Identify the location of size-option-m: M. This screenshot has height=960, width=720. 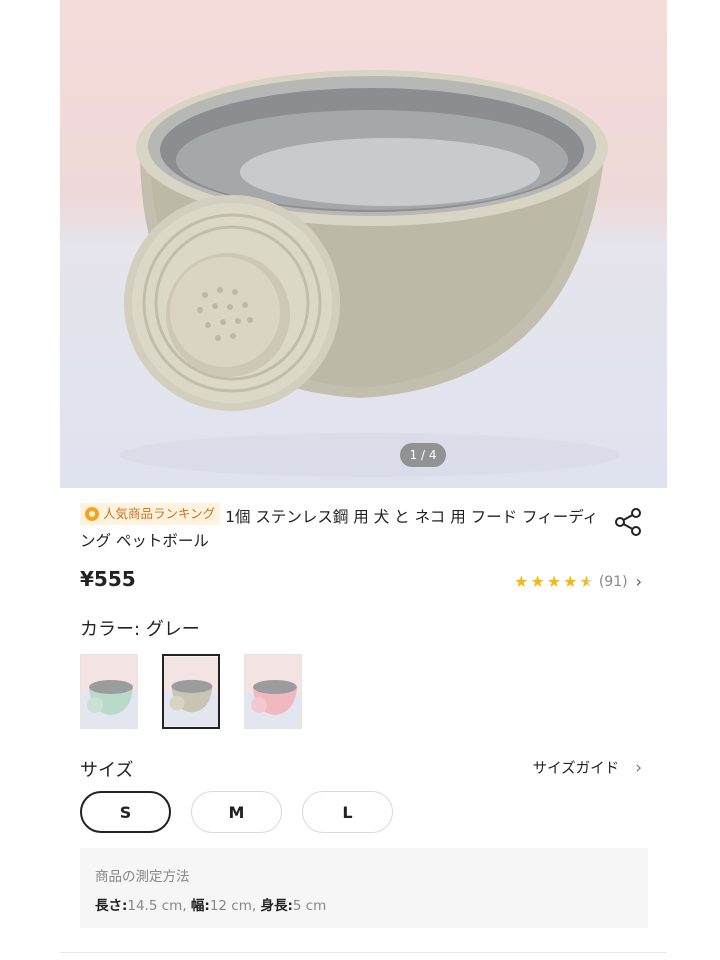
(236, 812).